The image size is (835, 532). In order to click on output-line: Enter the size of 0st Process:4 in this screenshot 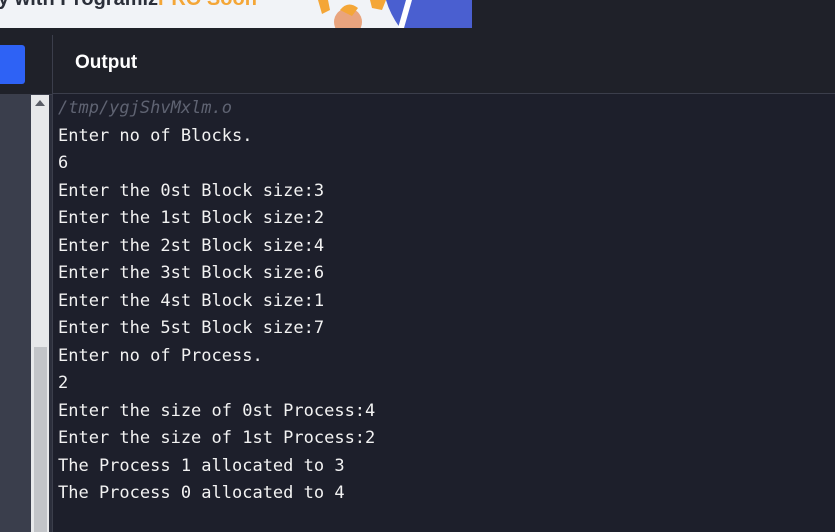, I will do `click(217, 410)`.